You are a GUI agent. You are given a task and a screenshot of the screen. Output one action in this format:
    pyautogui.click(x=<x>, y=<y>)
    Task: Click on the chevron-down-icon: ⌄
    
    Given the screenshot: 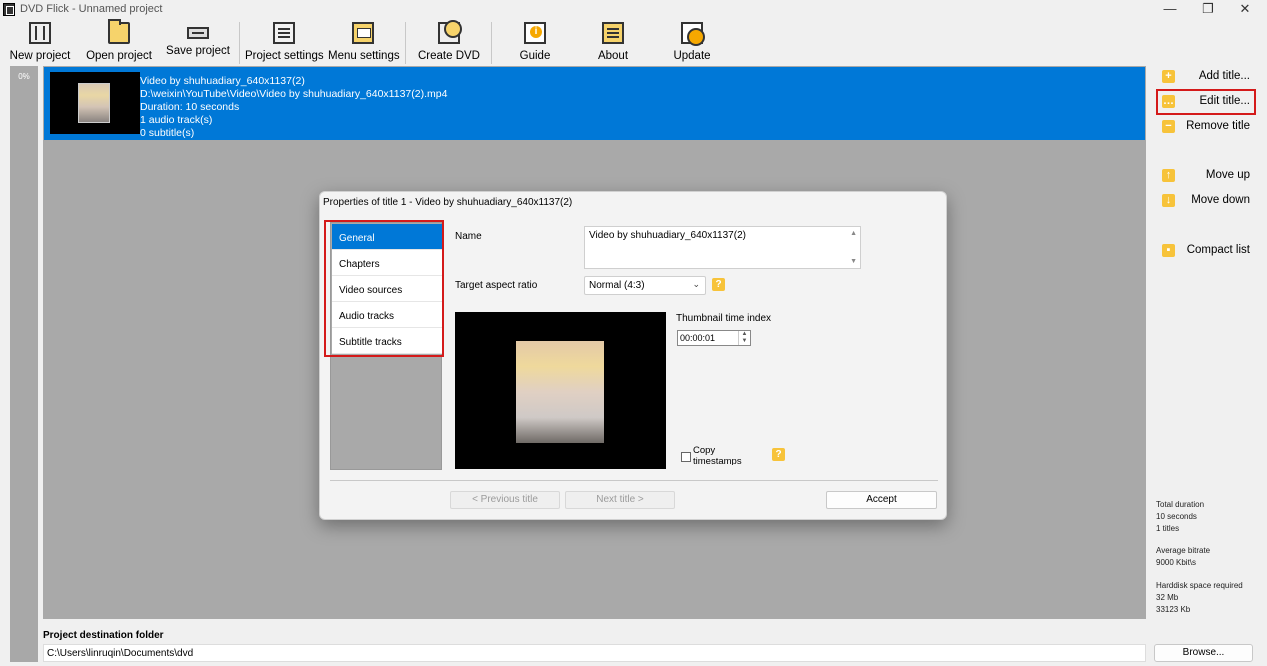 What is the action you would take?
    pyautogui.click(x=696, y=284)
    